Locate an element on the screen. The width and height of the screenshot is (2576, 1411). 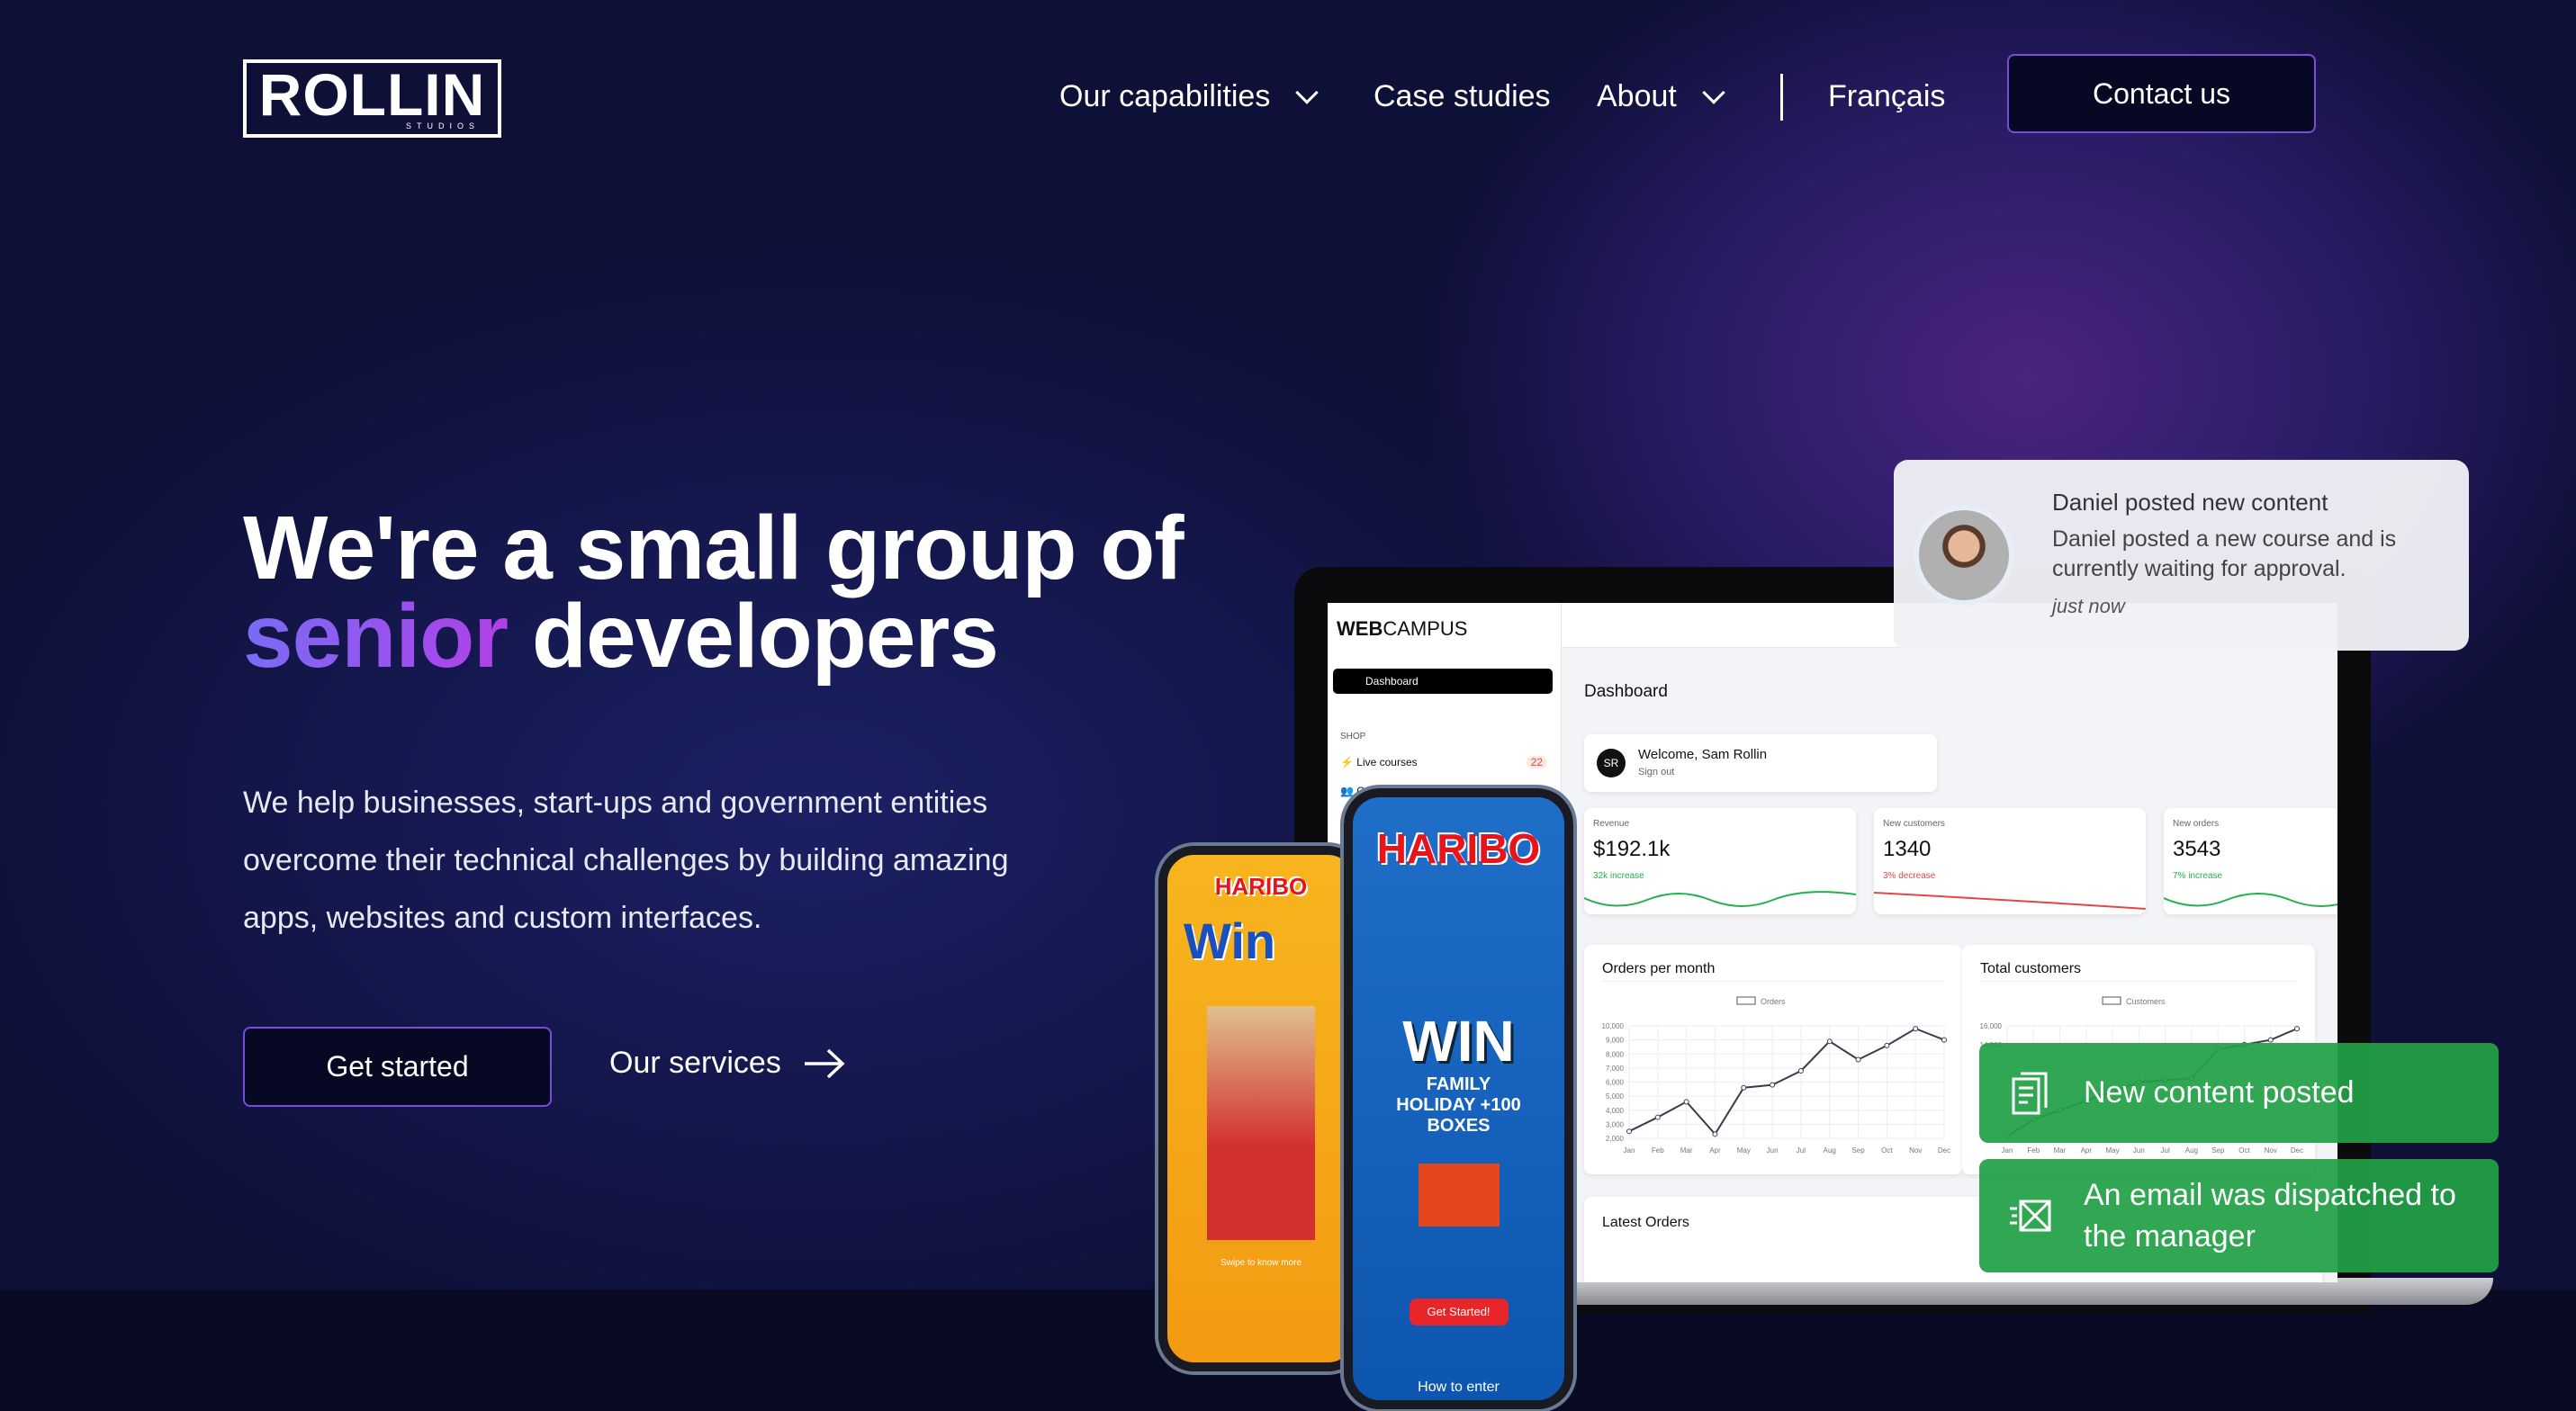
legend-label: Orders is located at coordinates (1773, 1001).